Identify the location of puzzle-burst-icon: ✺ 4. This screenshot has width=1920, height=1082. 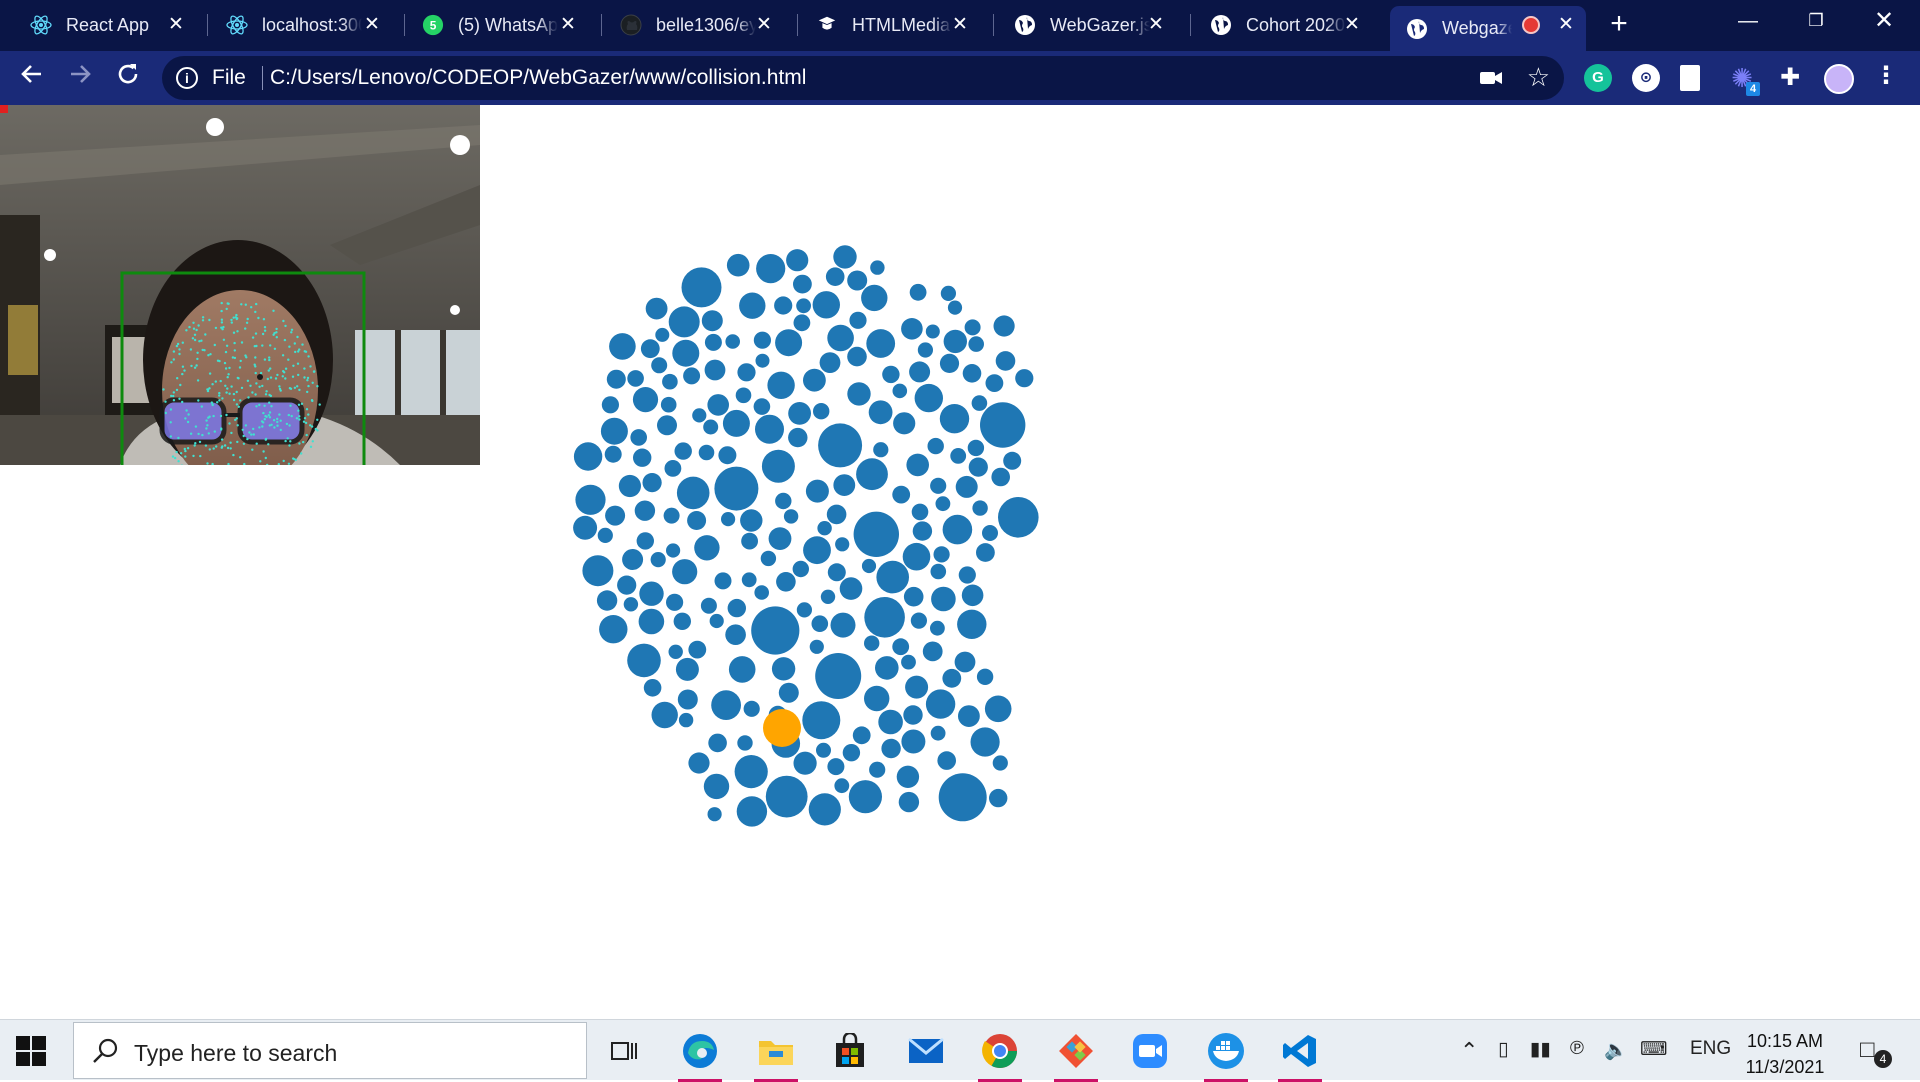
(1744, 80).